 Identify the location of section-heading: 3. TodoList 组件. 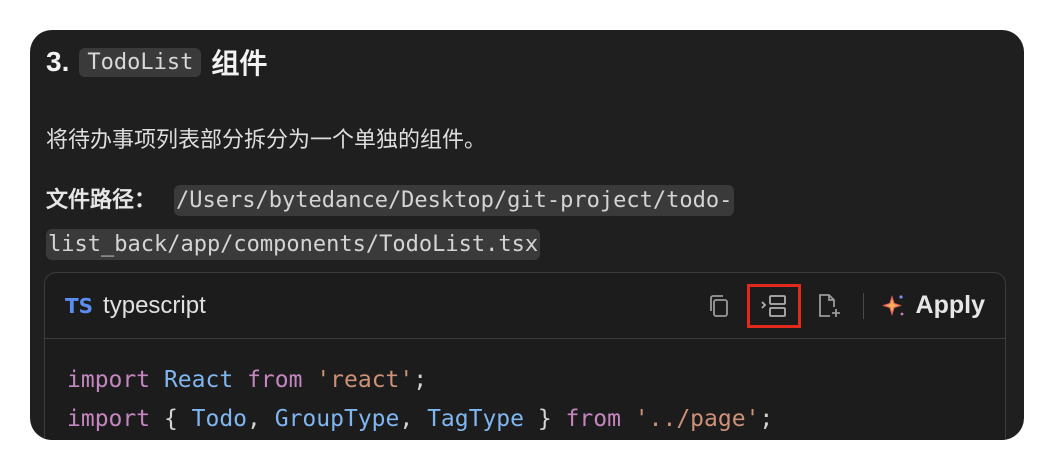
(156, 62).